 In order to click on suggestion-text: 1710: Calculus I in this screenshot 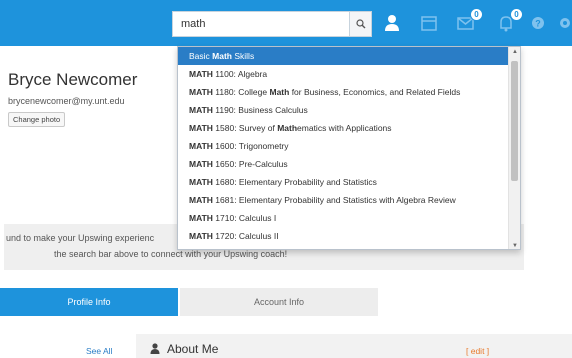, I will do `click(244, 218)`.